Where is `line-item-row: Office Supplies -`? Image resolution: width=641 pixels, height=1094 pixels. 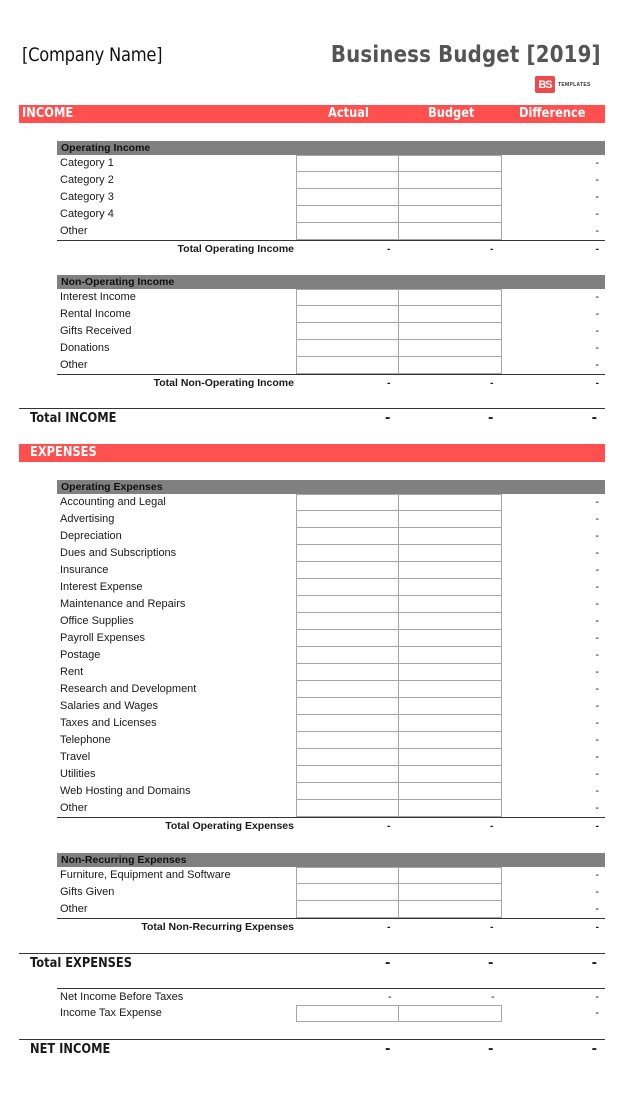 line-item-row: Office Supplies - is located at coordinates (331, 621).